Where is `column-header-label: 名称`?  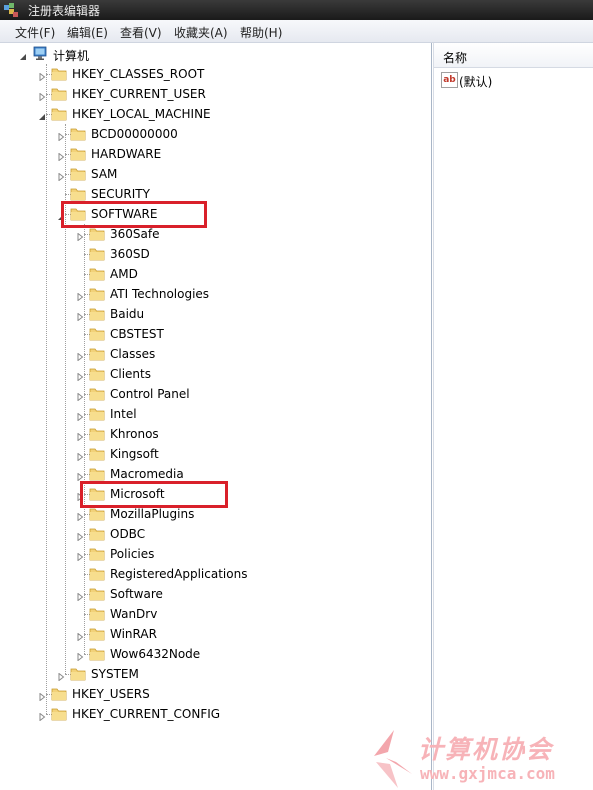 column-header-label: 名称 is located at coordinates (455, 58).